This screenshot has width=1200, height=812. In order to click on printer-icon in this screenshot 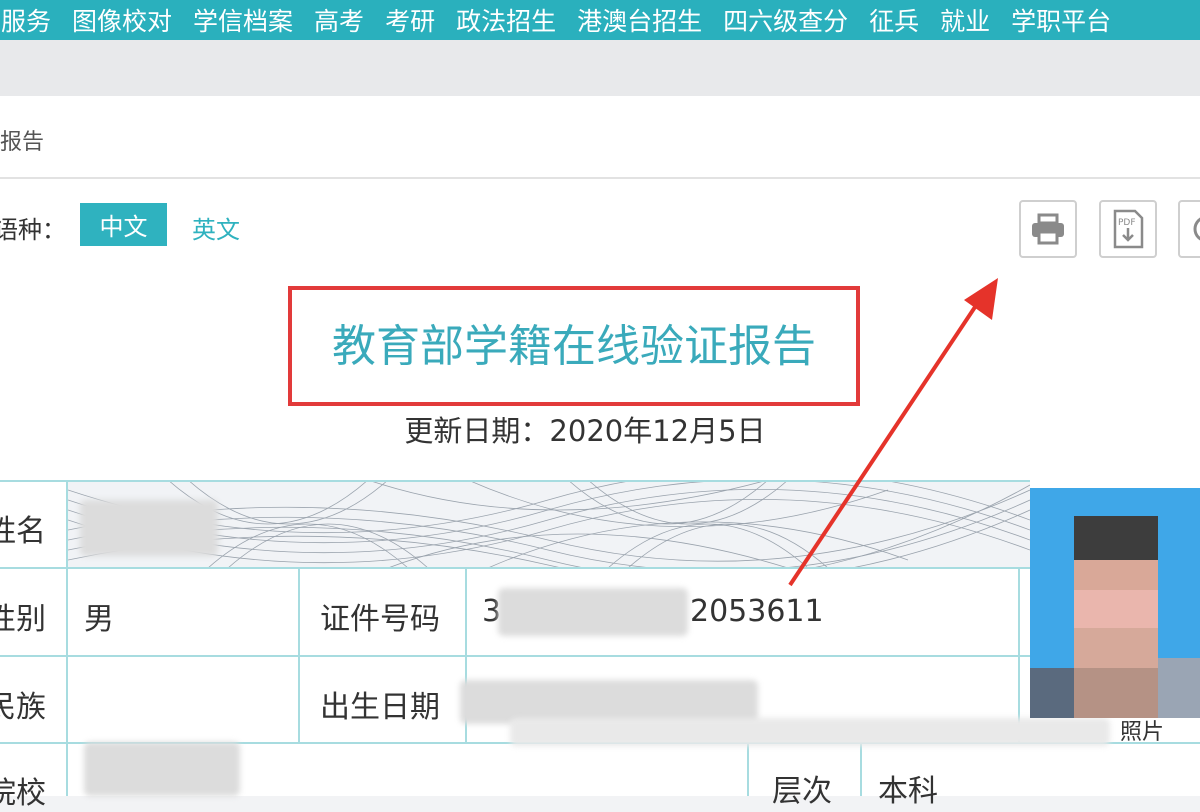, I will do `click(1048, 229)`.